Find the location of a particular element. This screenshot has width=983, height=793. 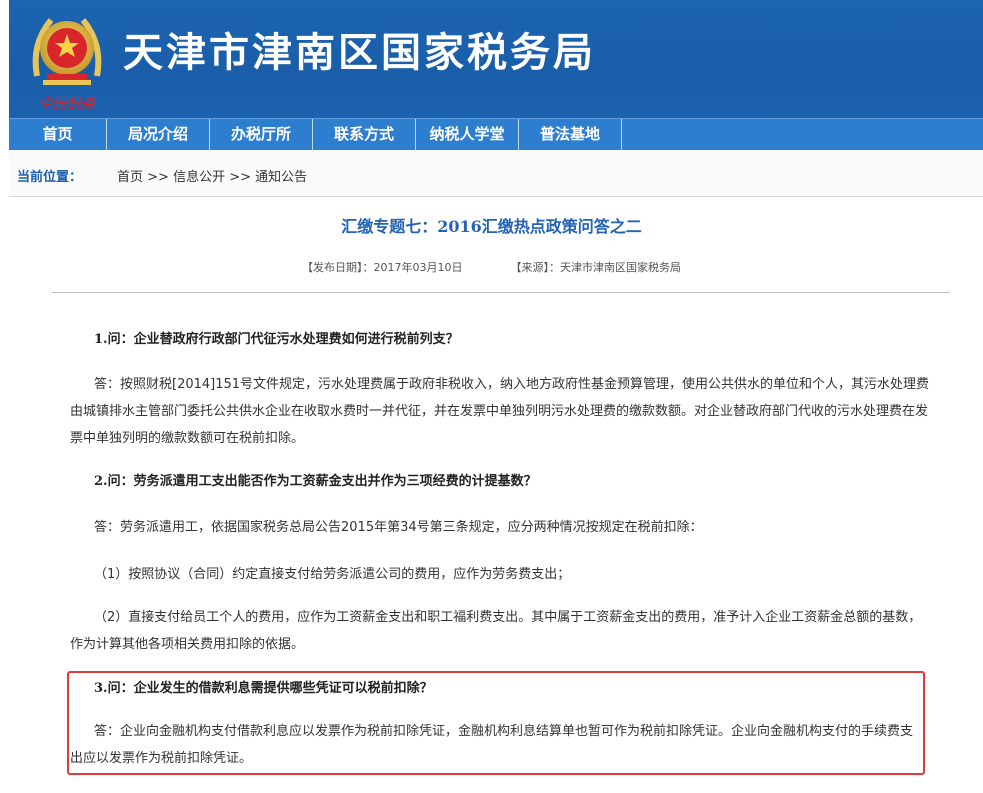

main-nav: 首页 局况介绍 办税厅所 联系方式 纳税人学堂 普法基地 is located at coordinates (496, 134).